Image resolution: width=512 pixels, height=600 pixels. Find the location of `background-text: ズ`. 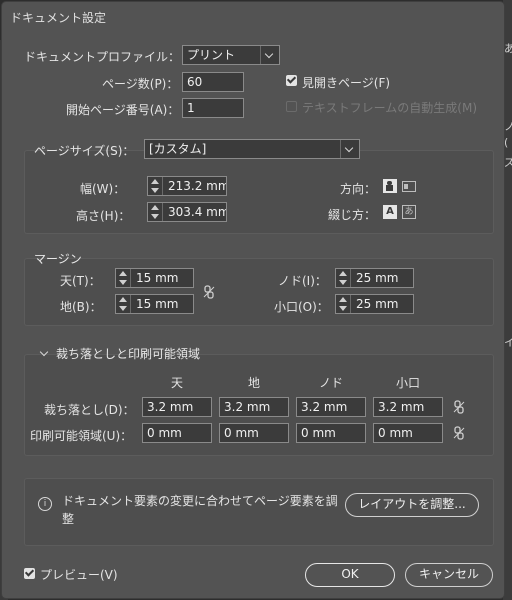

background-text: ズ is located at coordinates (508, 162).